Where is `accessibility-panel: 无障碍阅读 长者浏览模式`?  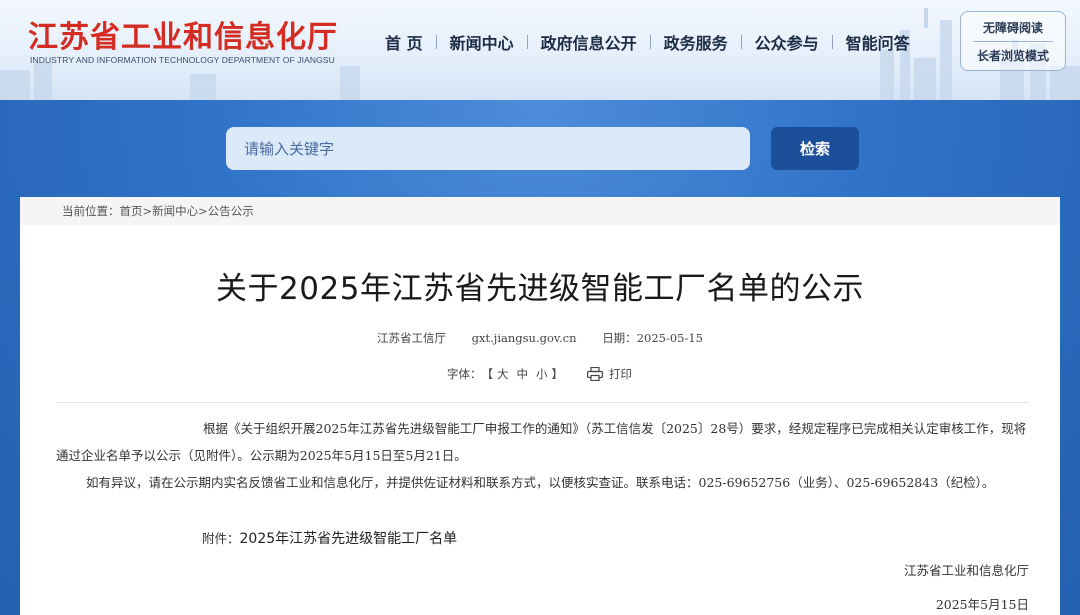
accessibility-panel: 无障碍阅读 长者浏览模式 is located at coordinates (1013, 41).